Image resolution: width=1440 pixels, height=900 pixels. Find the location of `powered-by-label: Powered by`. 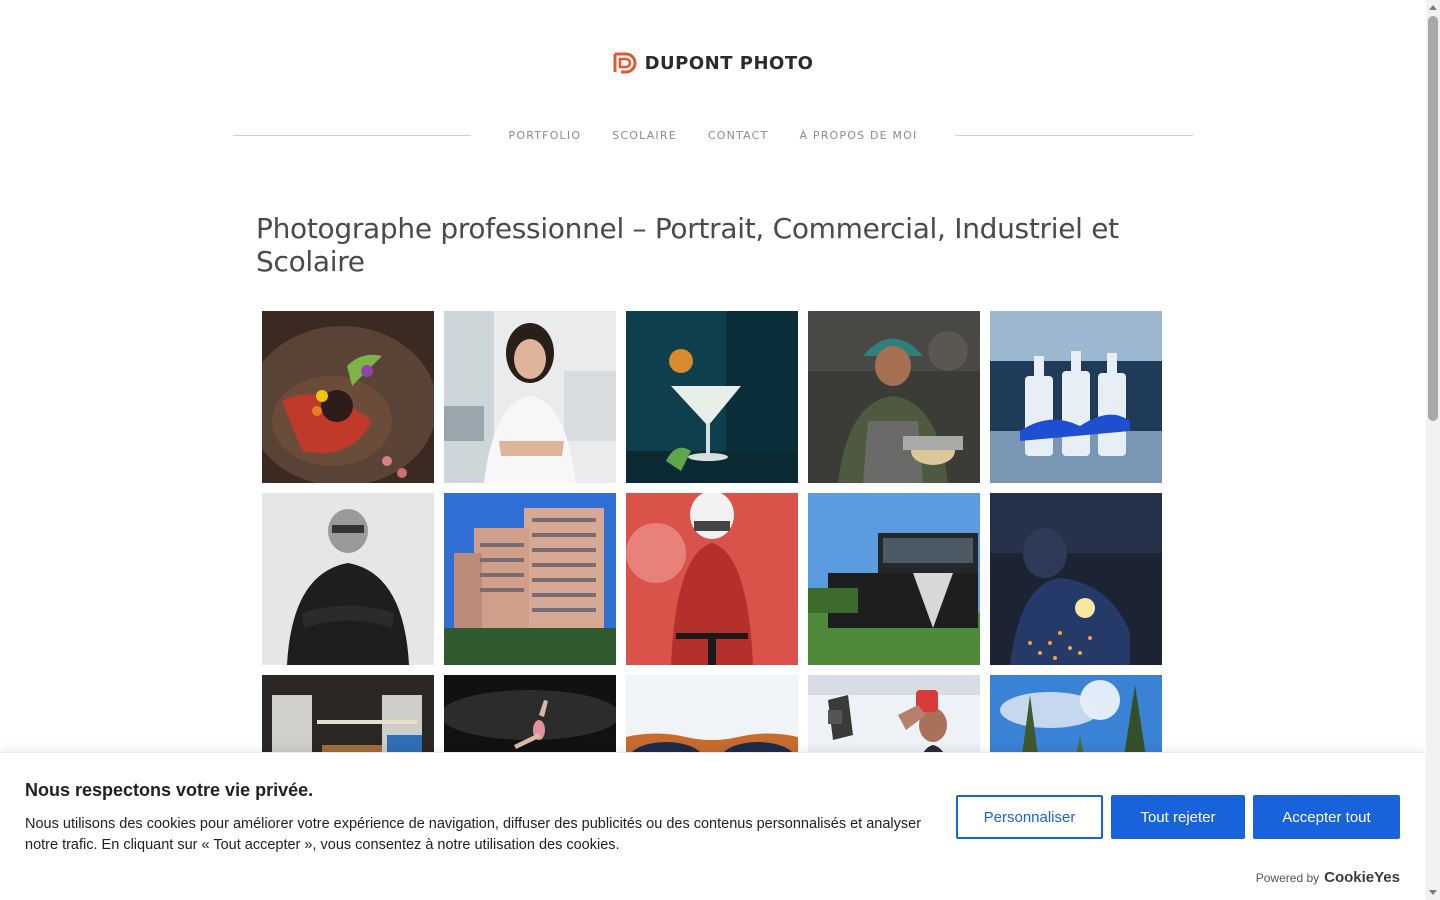

powered-by-label: Powered by is located at coordinates (1287, 878).